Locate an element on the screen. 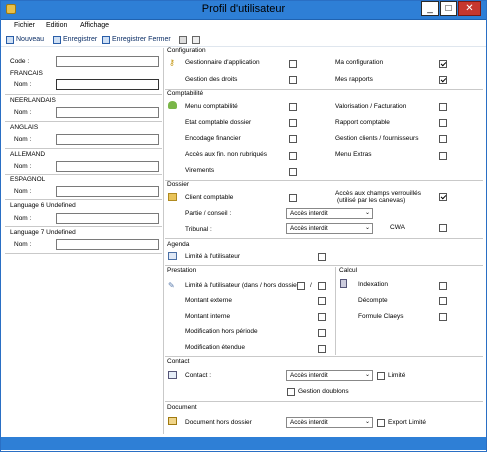 This screenshot has width=487, height=452. virements-checkbox is located at coordinates (293, 172).